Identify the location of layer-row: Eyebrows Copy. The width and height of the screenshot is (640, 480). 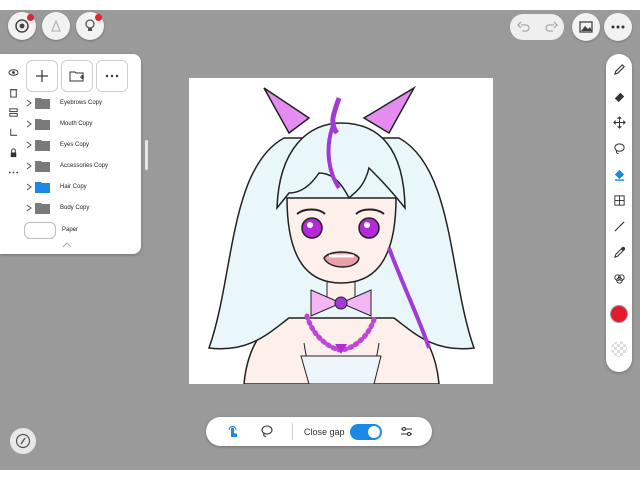
(81, 102).